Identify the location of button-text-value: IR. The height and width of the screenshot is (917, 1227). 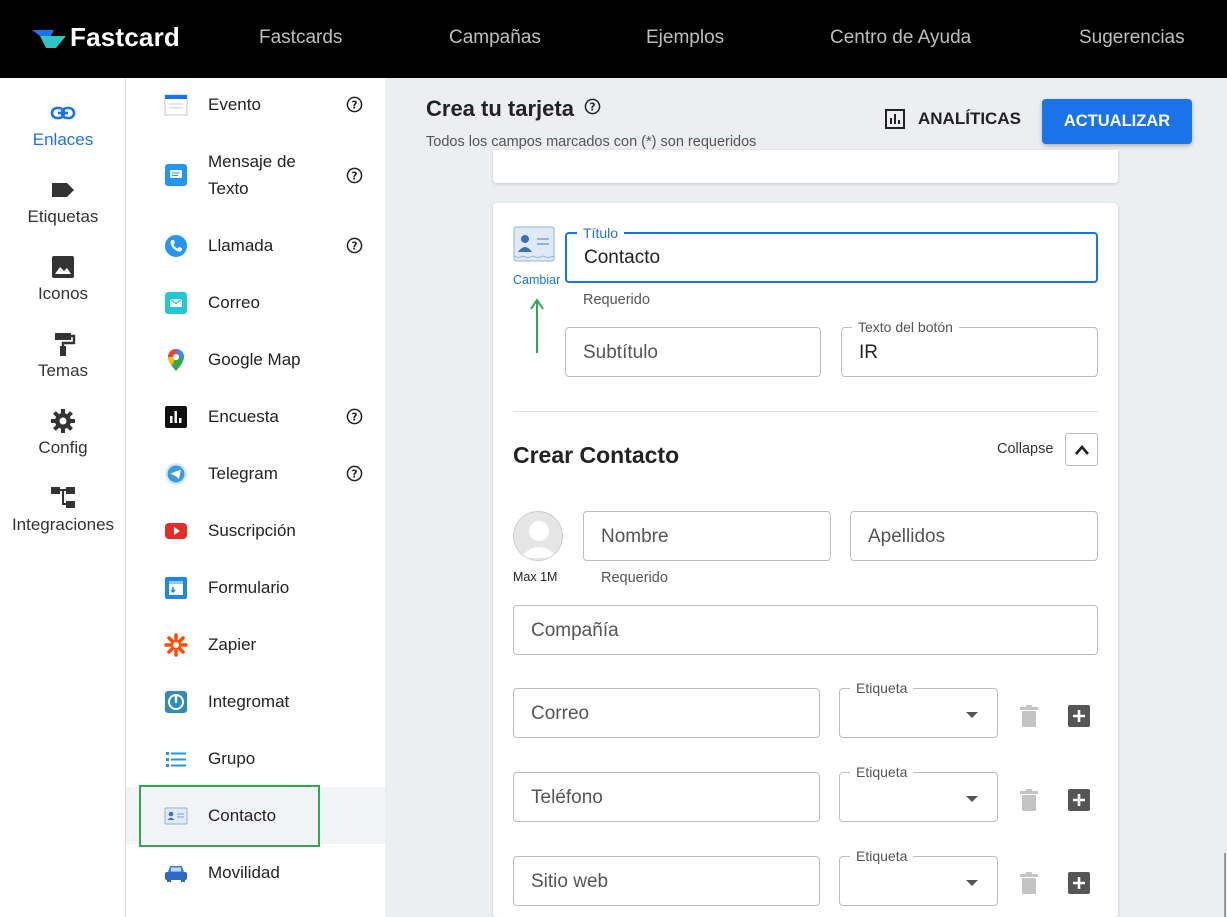
(868, 352).